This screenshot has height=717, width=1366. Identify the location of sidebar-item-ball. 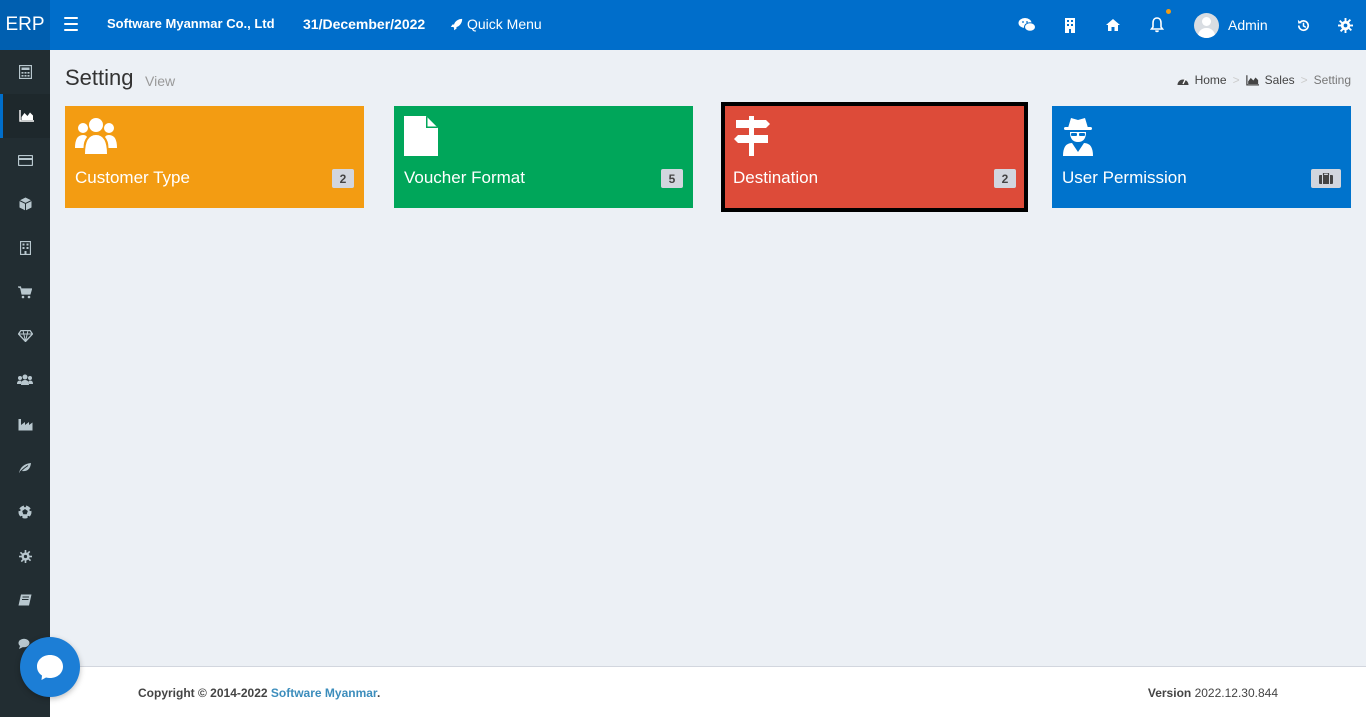
(25, 512).